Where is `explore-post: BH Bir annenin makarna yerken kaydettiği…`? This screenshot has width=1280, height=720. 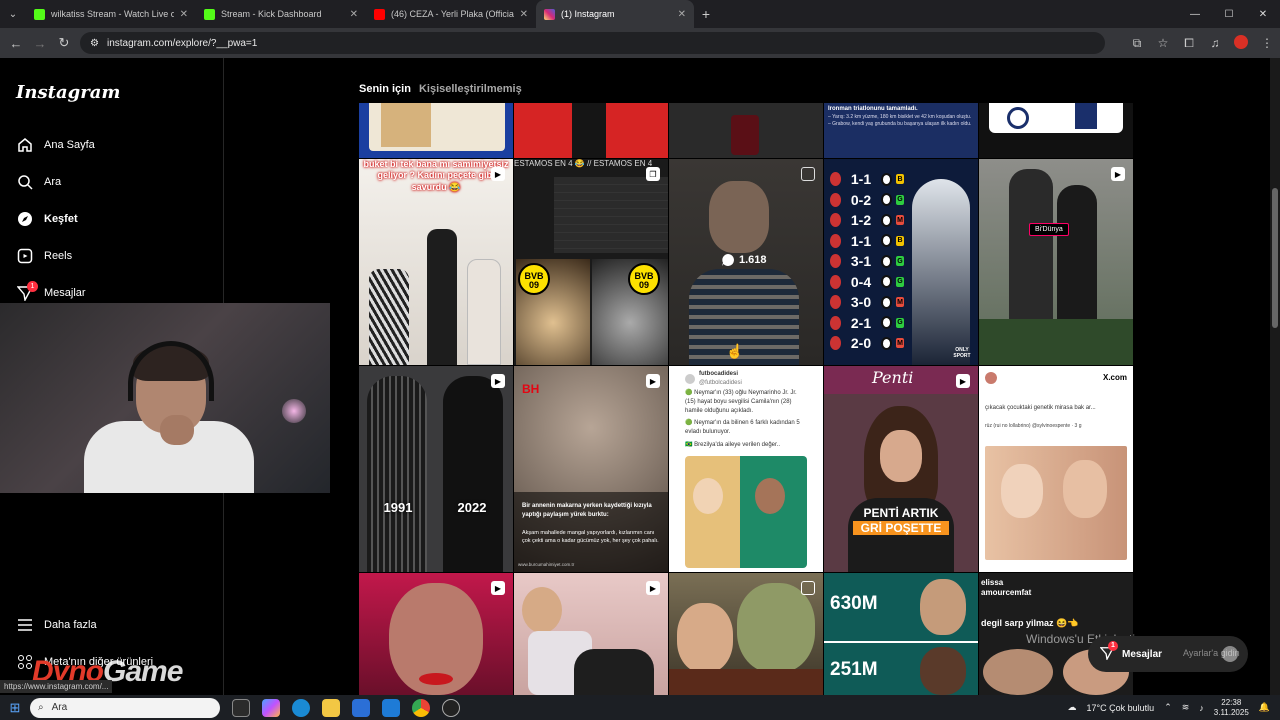 explore-post: BH Bir annenin makarna yerken kaydettiği… is located at coordinates (591, 469).